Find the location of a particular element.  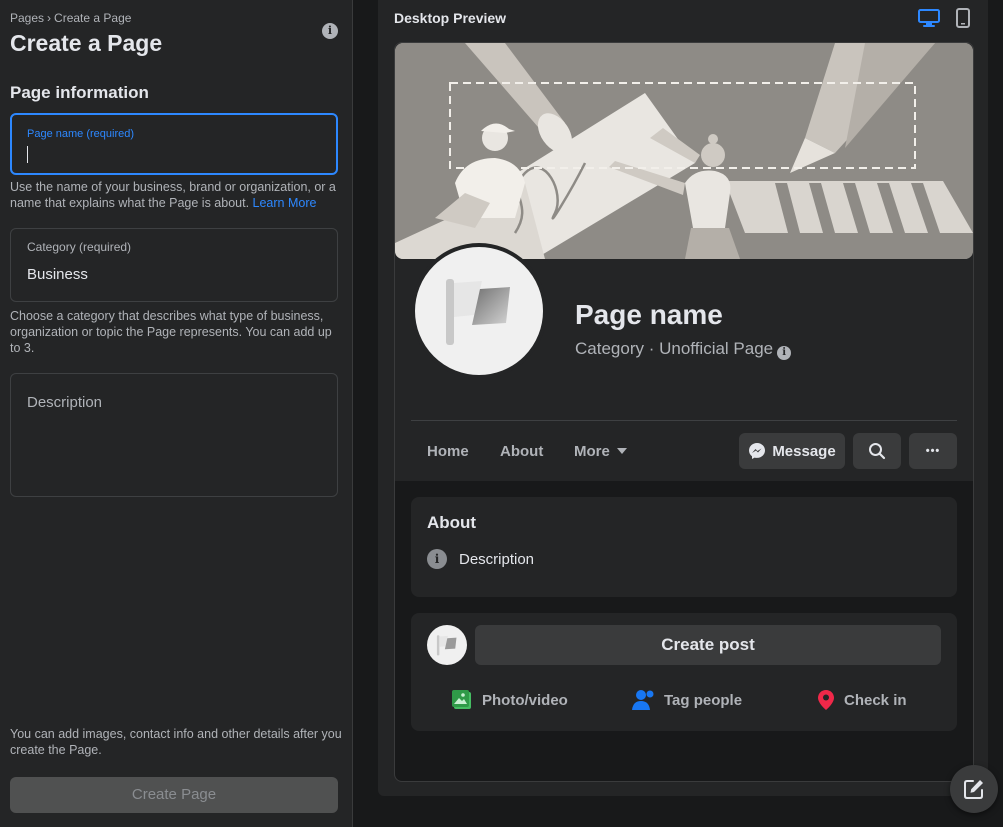

photo-video-button: Photo/video is located at coordinates (509, 700).